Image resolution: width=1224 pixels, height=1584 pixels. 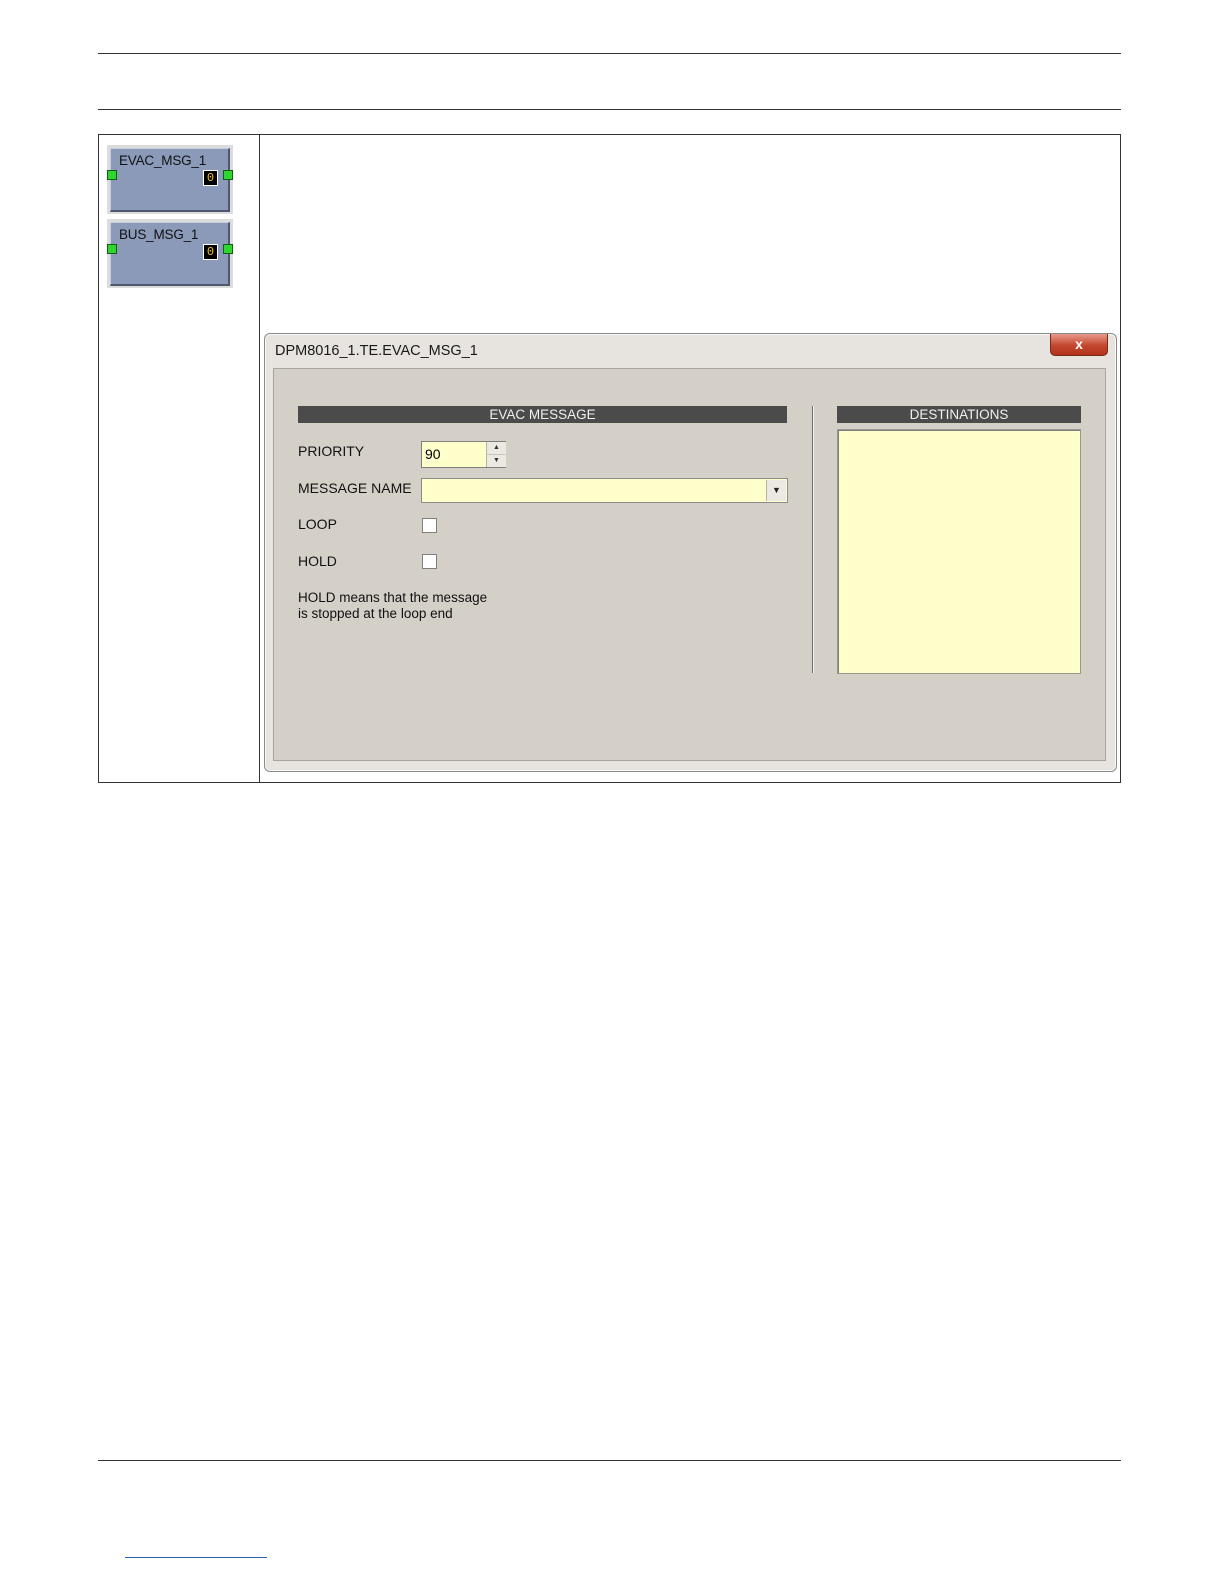 What do you see at coordinates (609, 53) in the screenshot?
I see `header-rule-top` at bounding box center [609, 53].